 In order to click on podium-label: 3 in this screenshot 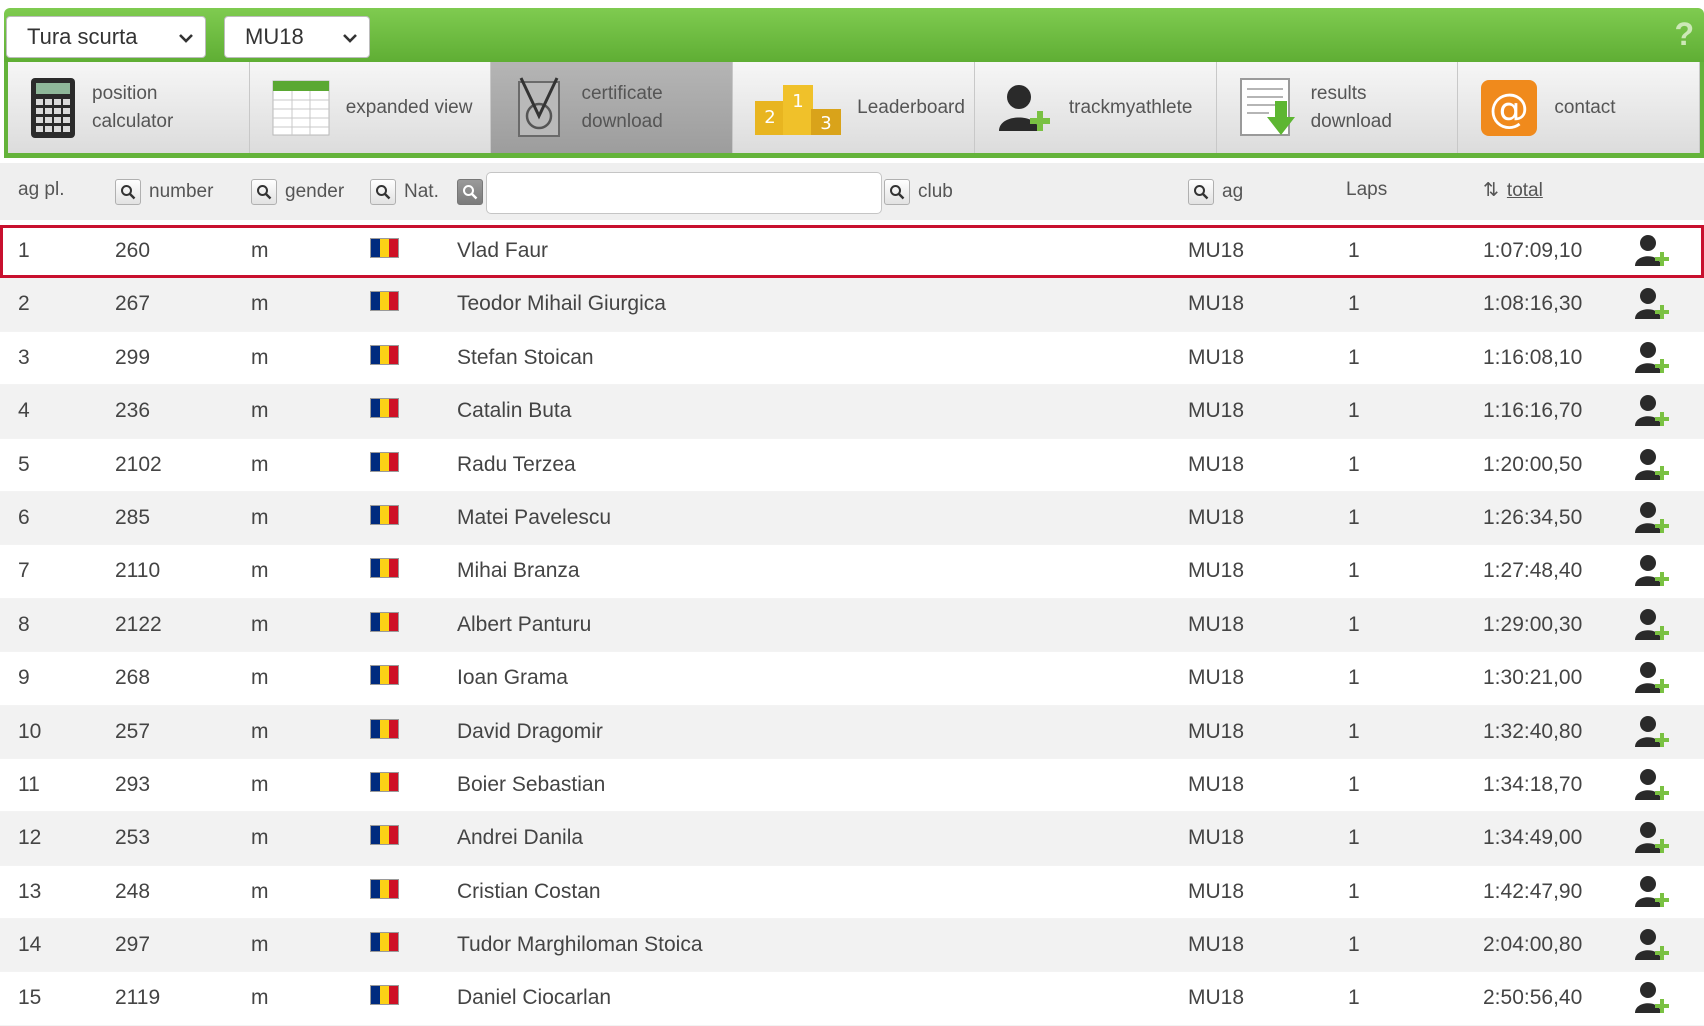, I will do `click(825, 123)`.